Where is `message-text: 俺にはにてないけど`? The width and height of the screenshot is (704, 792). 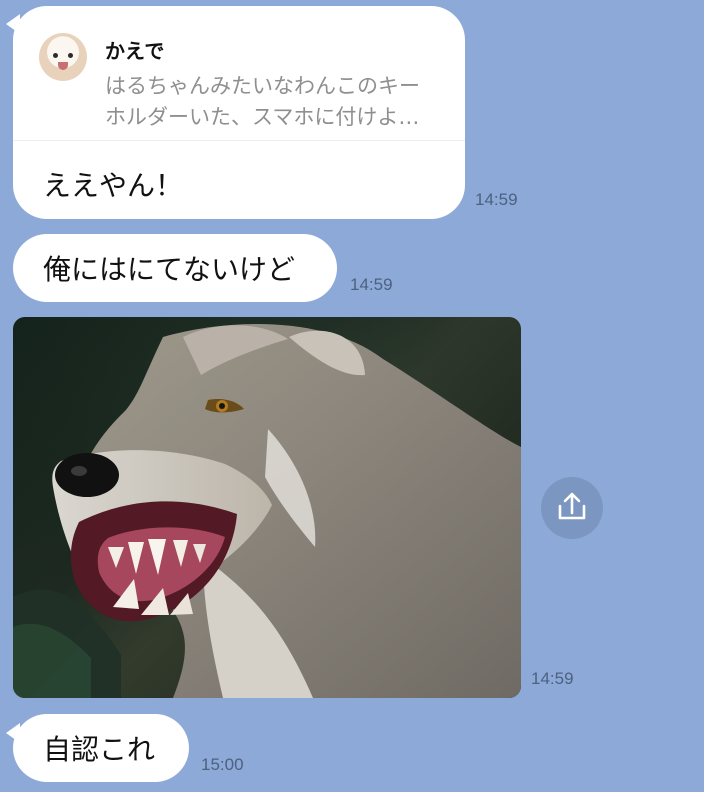 message-text: 俺にはにてないけど is located at coordinates (169, 269).